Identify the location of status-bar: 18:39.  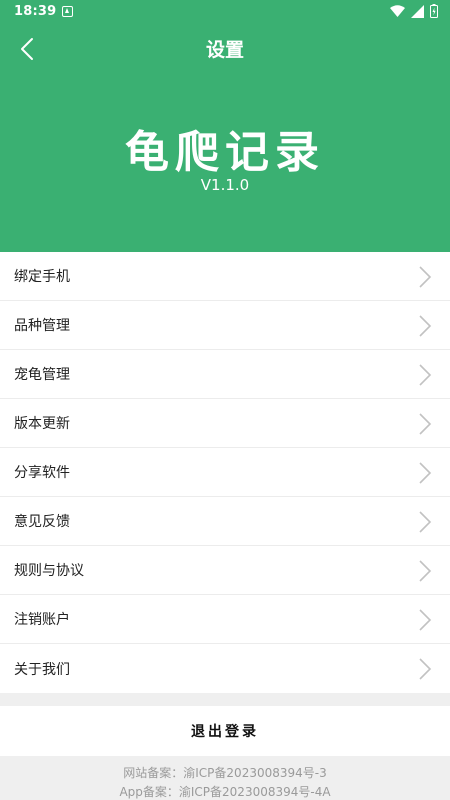
(225, 12).